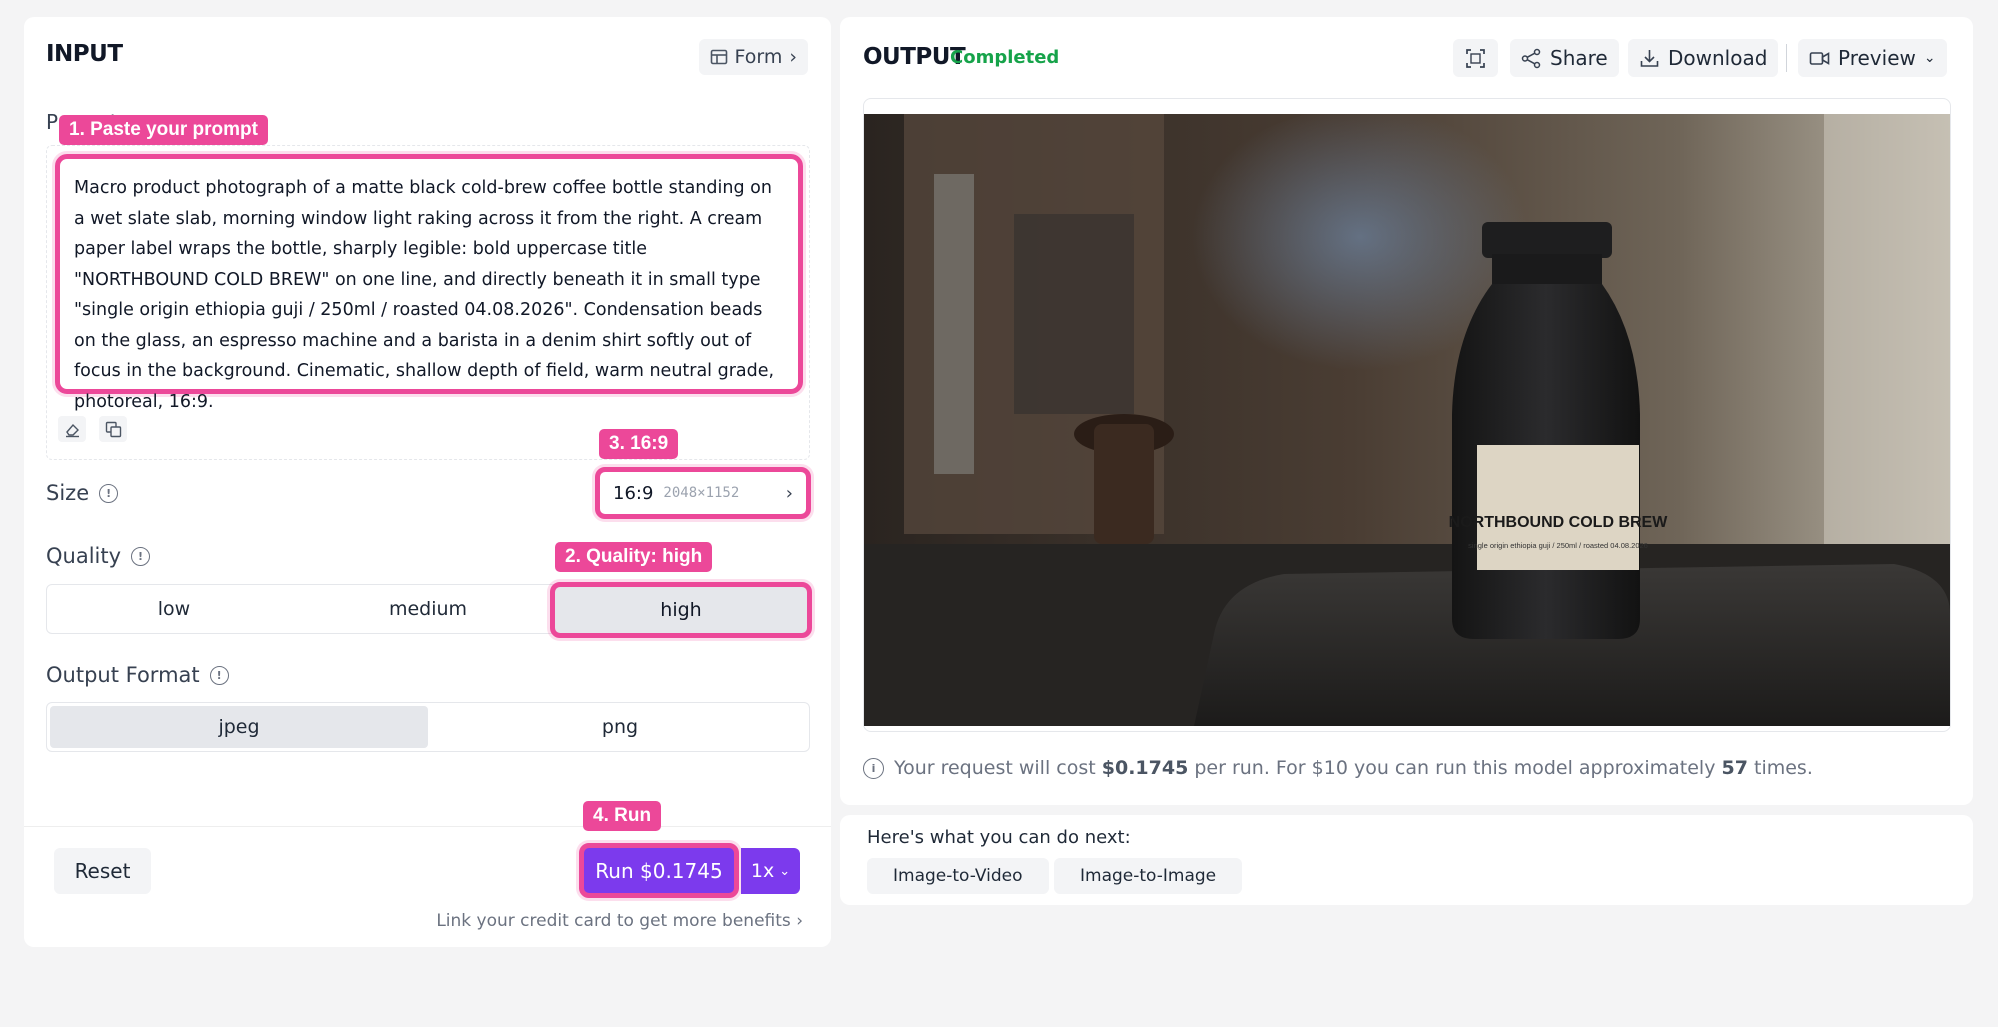  What do you see at coordinates (620, 727) in the screenshot?
I see `format-option-png: png` at bounding box center [620, 727].